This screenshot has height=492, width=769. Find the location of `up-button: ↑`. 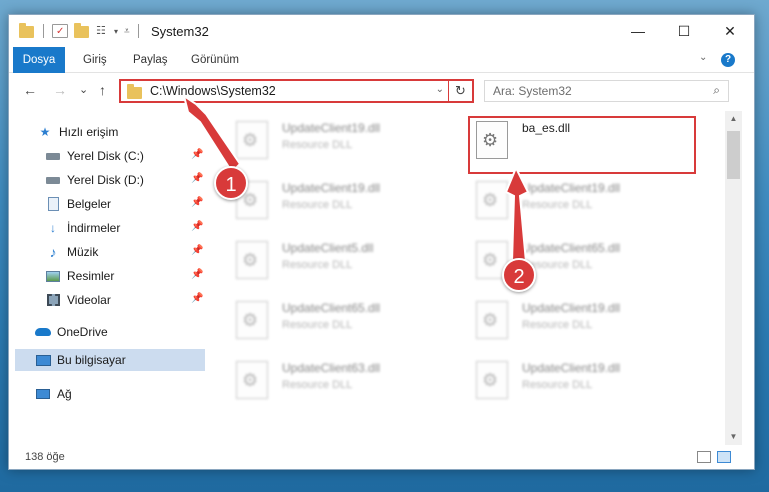

up-button: ↑ is located at coordinates (102, 90).